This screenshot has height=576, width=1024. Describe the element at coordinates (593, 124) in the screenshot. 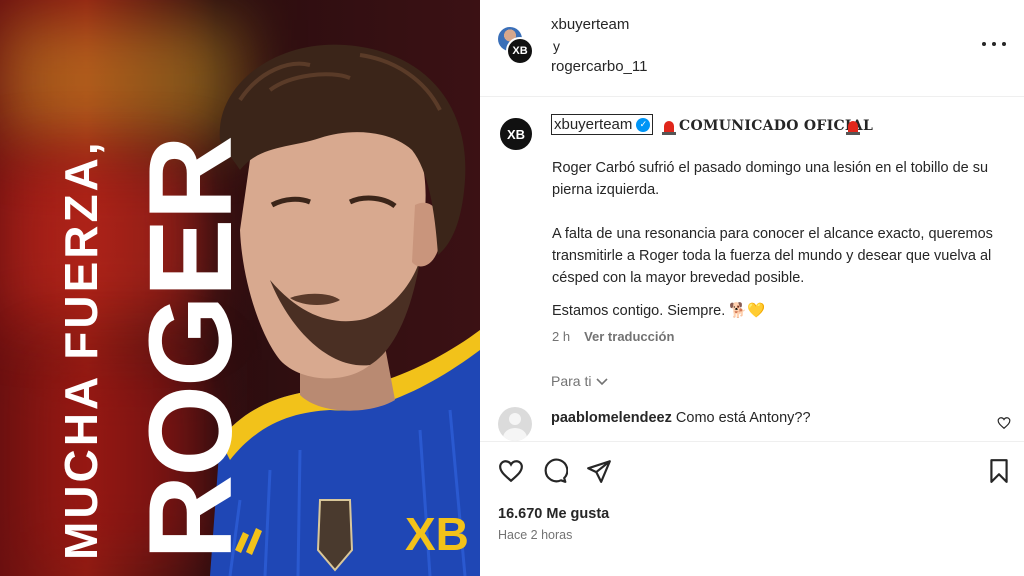

I see `caption-username-label: xbuyerteam` at that location.